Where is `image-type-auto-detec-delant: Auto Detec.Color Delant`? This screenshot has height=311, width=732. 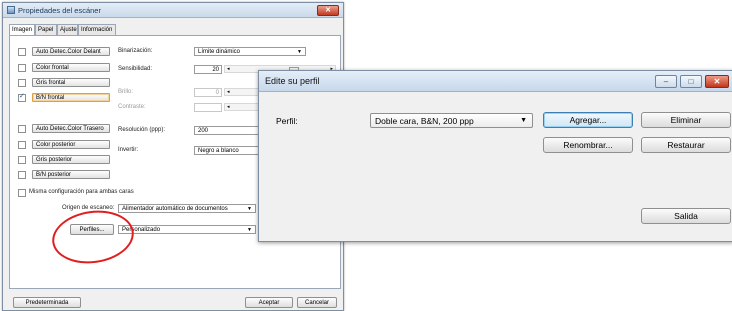 image-type-auto-detec-delant: Auto Detec.Color Delant is located at coordinates (71, 51).